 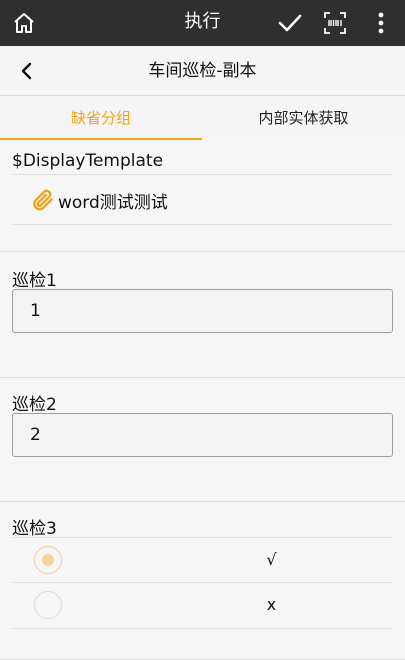 I want to click on attachment-link: word测试测试, so click(x=99, y=200).